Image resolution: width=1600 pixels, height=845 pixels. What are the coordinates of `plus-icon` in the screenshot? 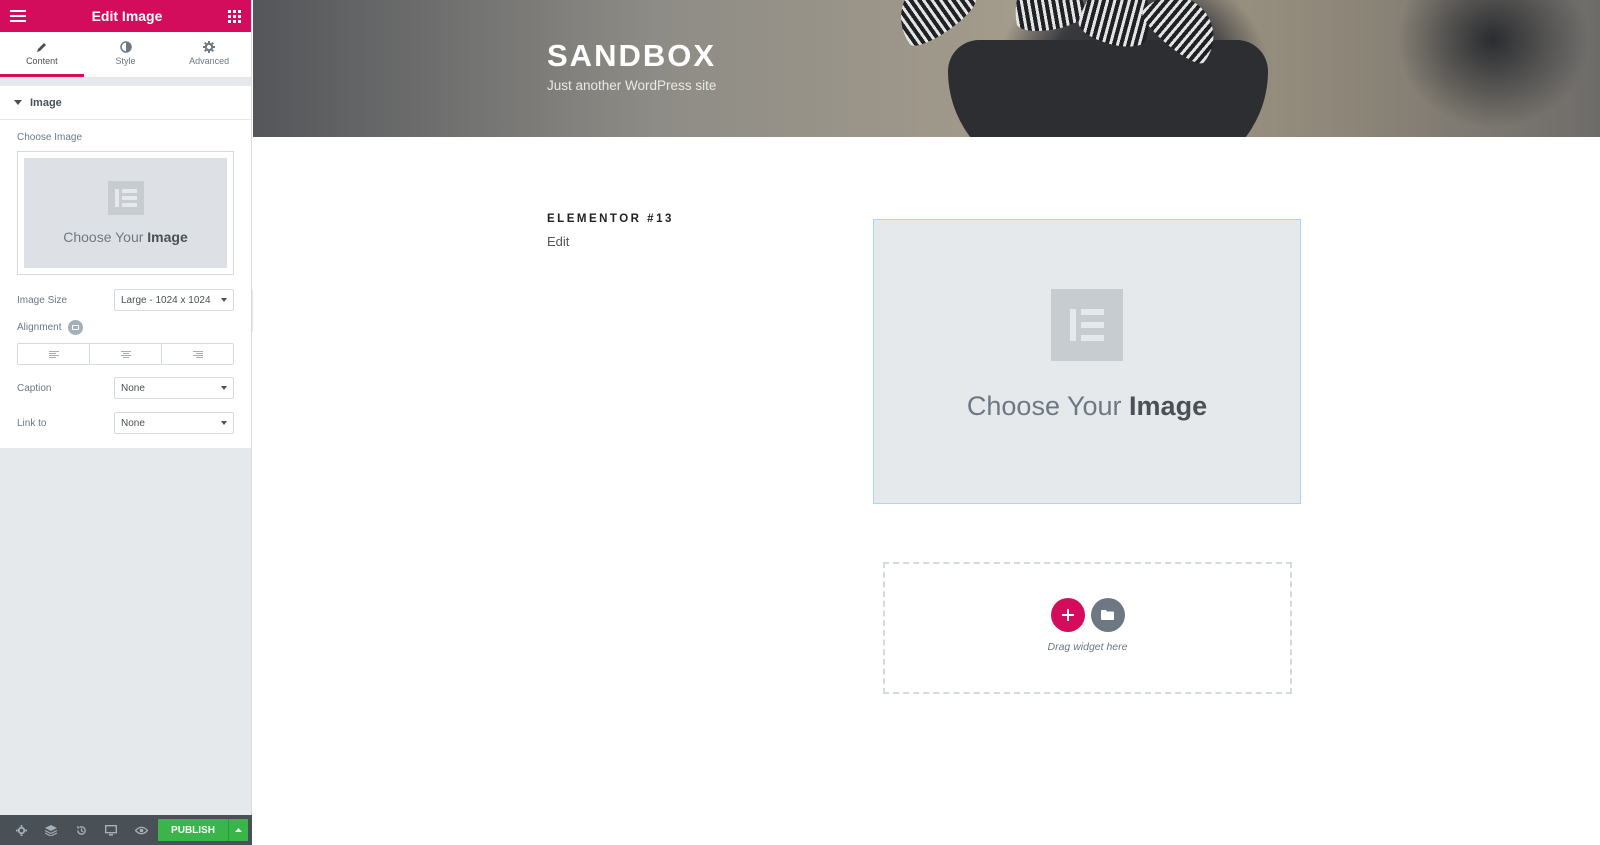 It's located at (1067, 614).